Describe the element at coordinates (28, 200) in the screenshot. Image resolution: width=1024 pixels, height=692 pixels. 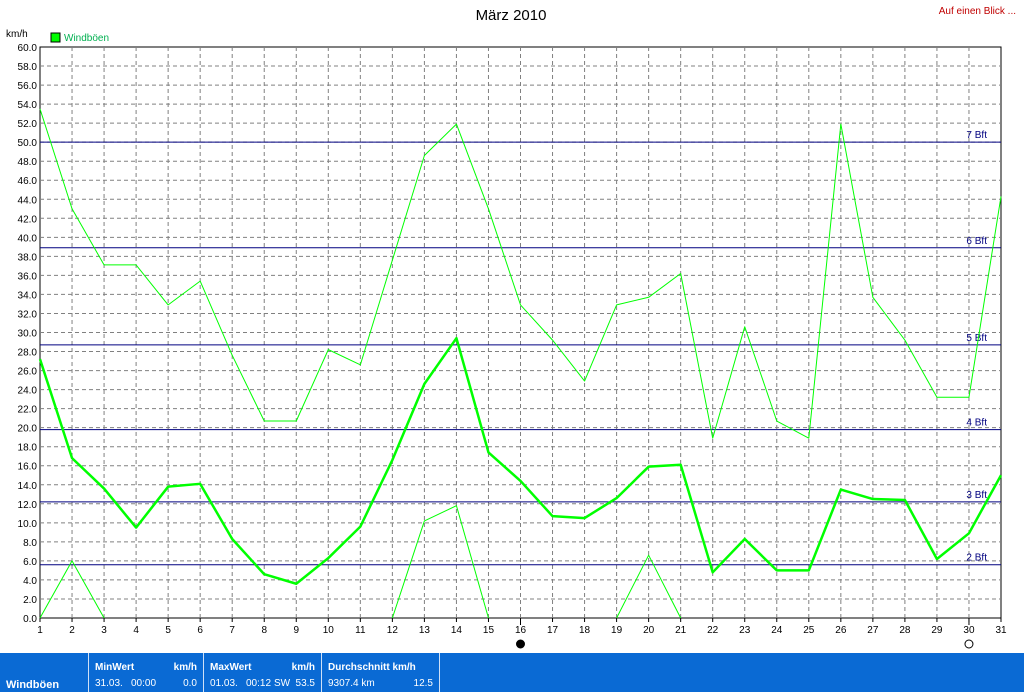
I see `y-tick-label: 44.0` at that location.